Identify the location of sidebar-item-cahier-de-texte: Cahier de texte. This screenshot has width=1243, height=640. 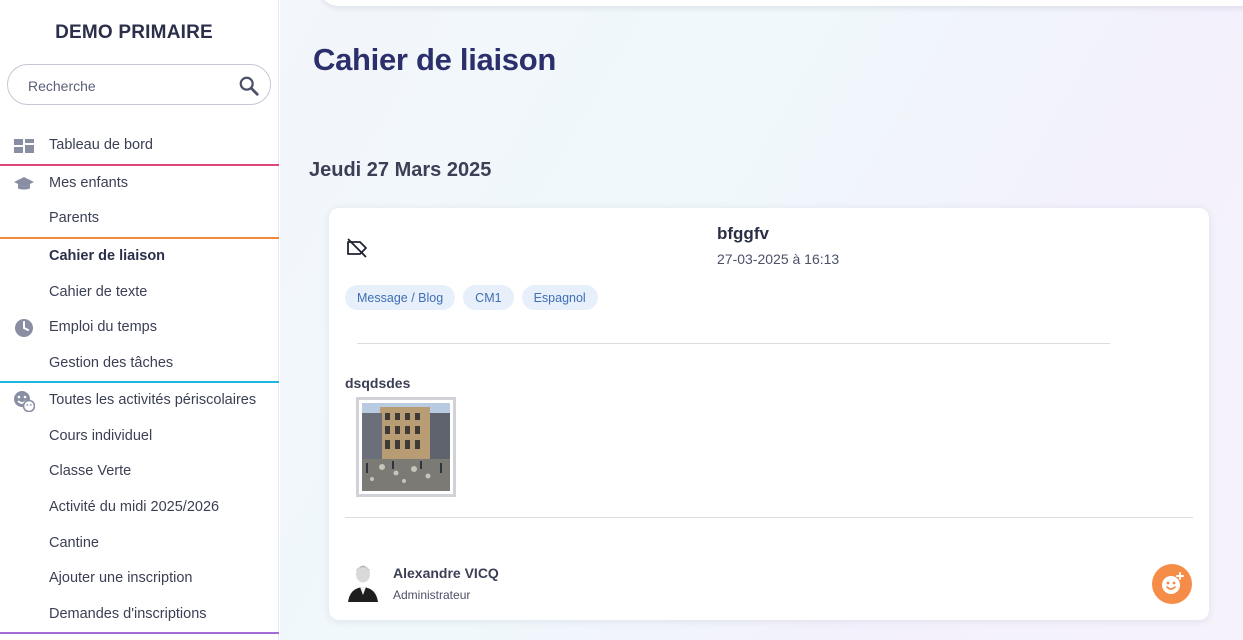
(139, 293).